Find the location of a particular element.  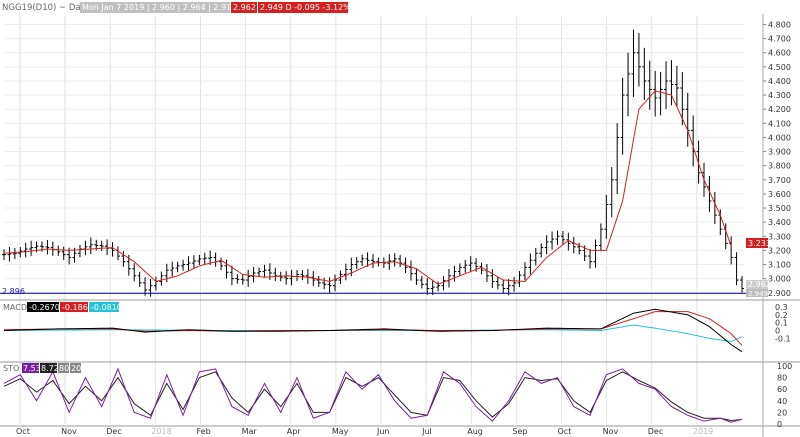

svg-text: 3.233 is located at coordinates (759, 243).